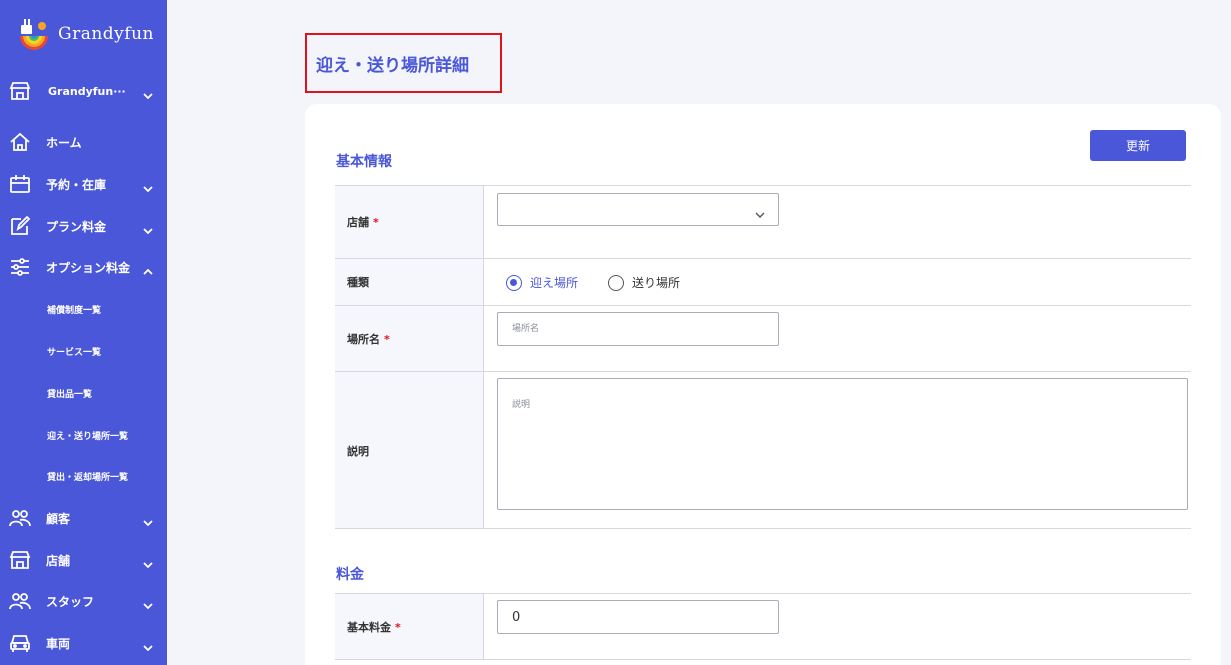 Image resolution: width=1231 pixels, height=665 pixels. I want to click on sidebar-subitem-insurance: 補償制度一覧, so click(74, 309).